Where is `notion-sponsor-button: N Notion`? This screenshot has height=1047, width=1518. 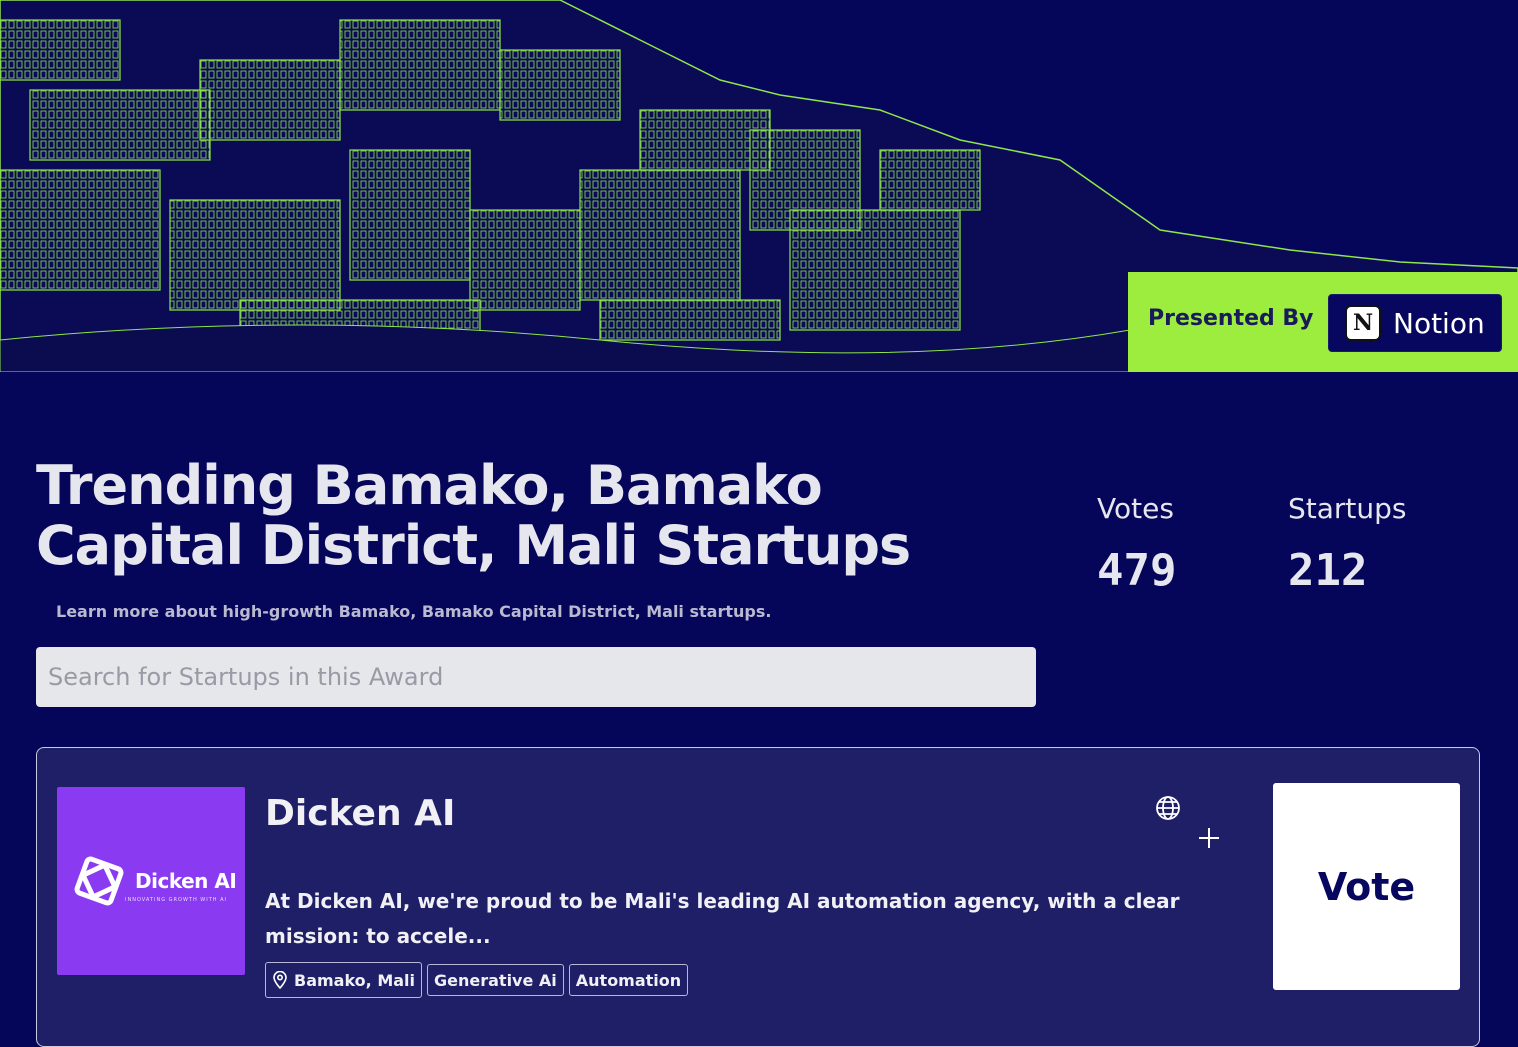
notion-sponsor-button: N Notion is located at coordinates (1415, 323).